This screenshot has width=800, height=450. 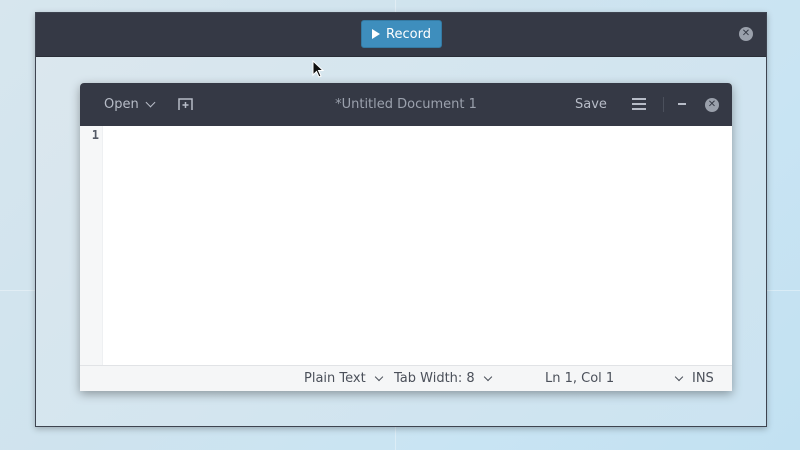 I want to click on mouse-pointer-icon, so click(x=318, y=69).